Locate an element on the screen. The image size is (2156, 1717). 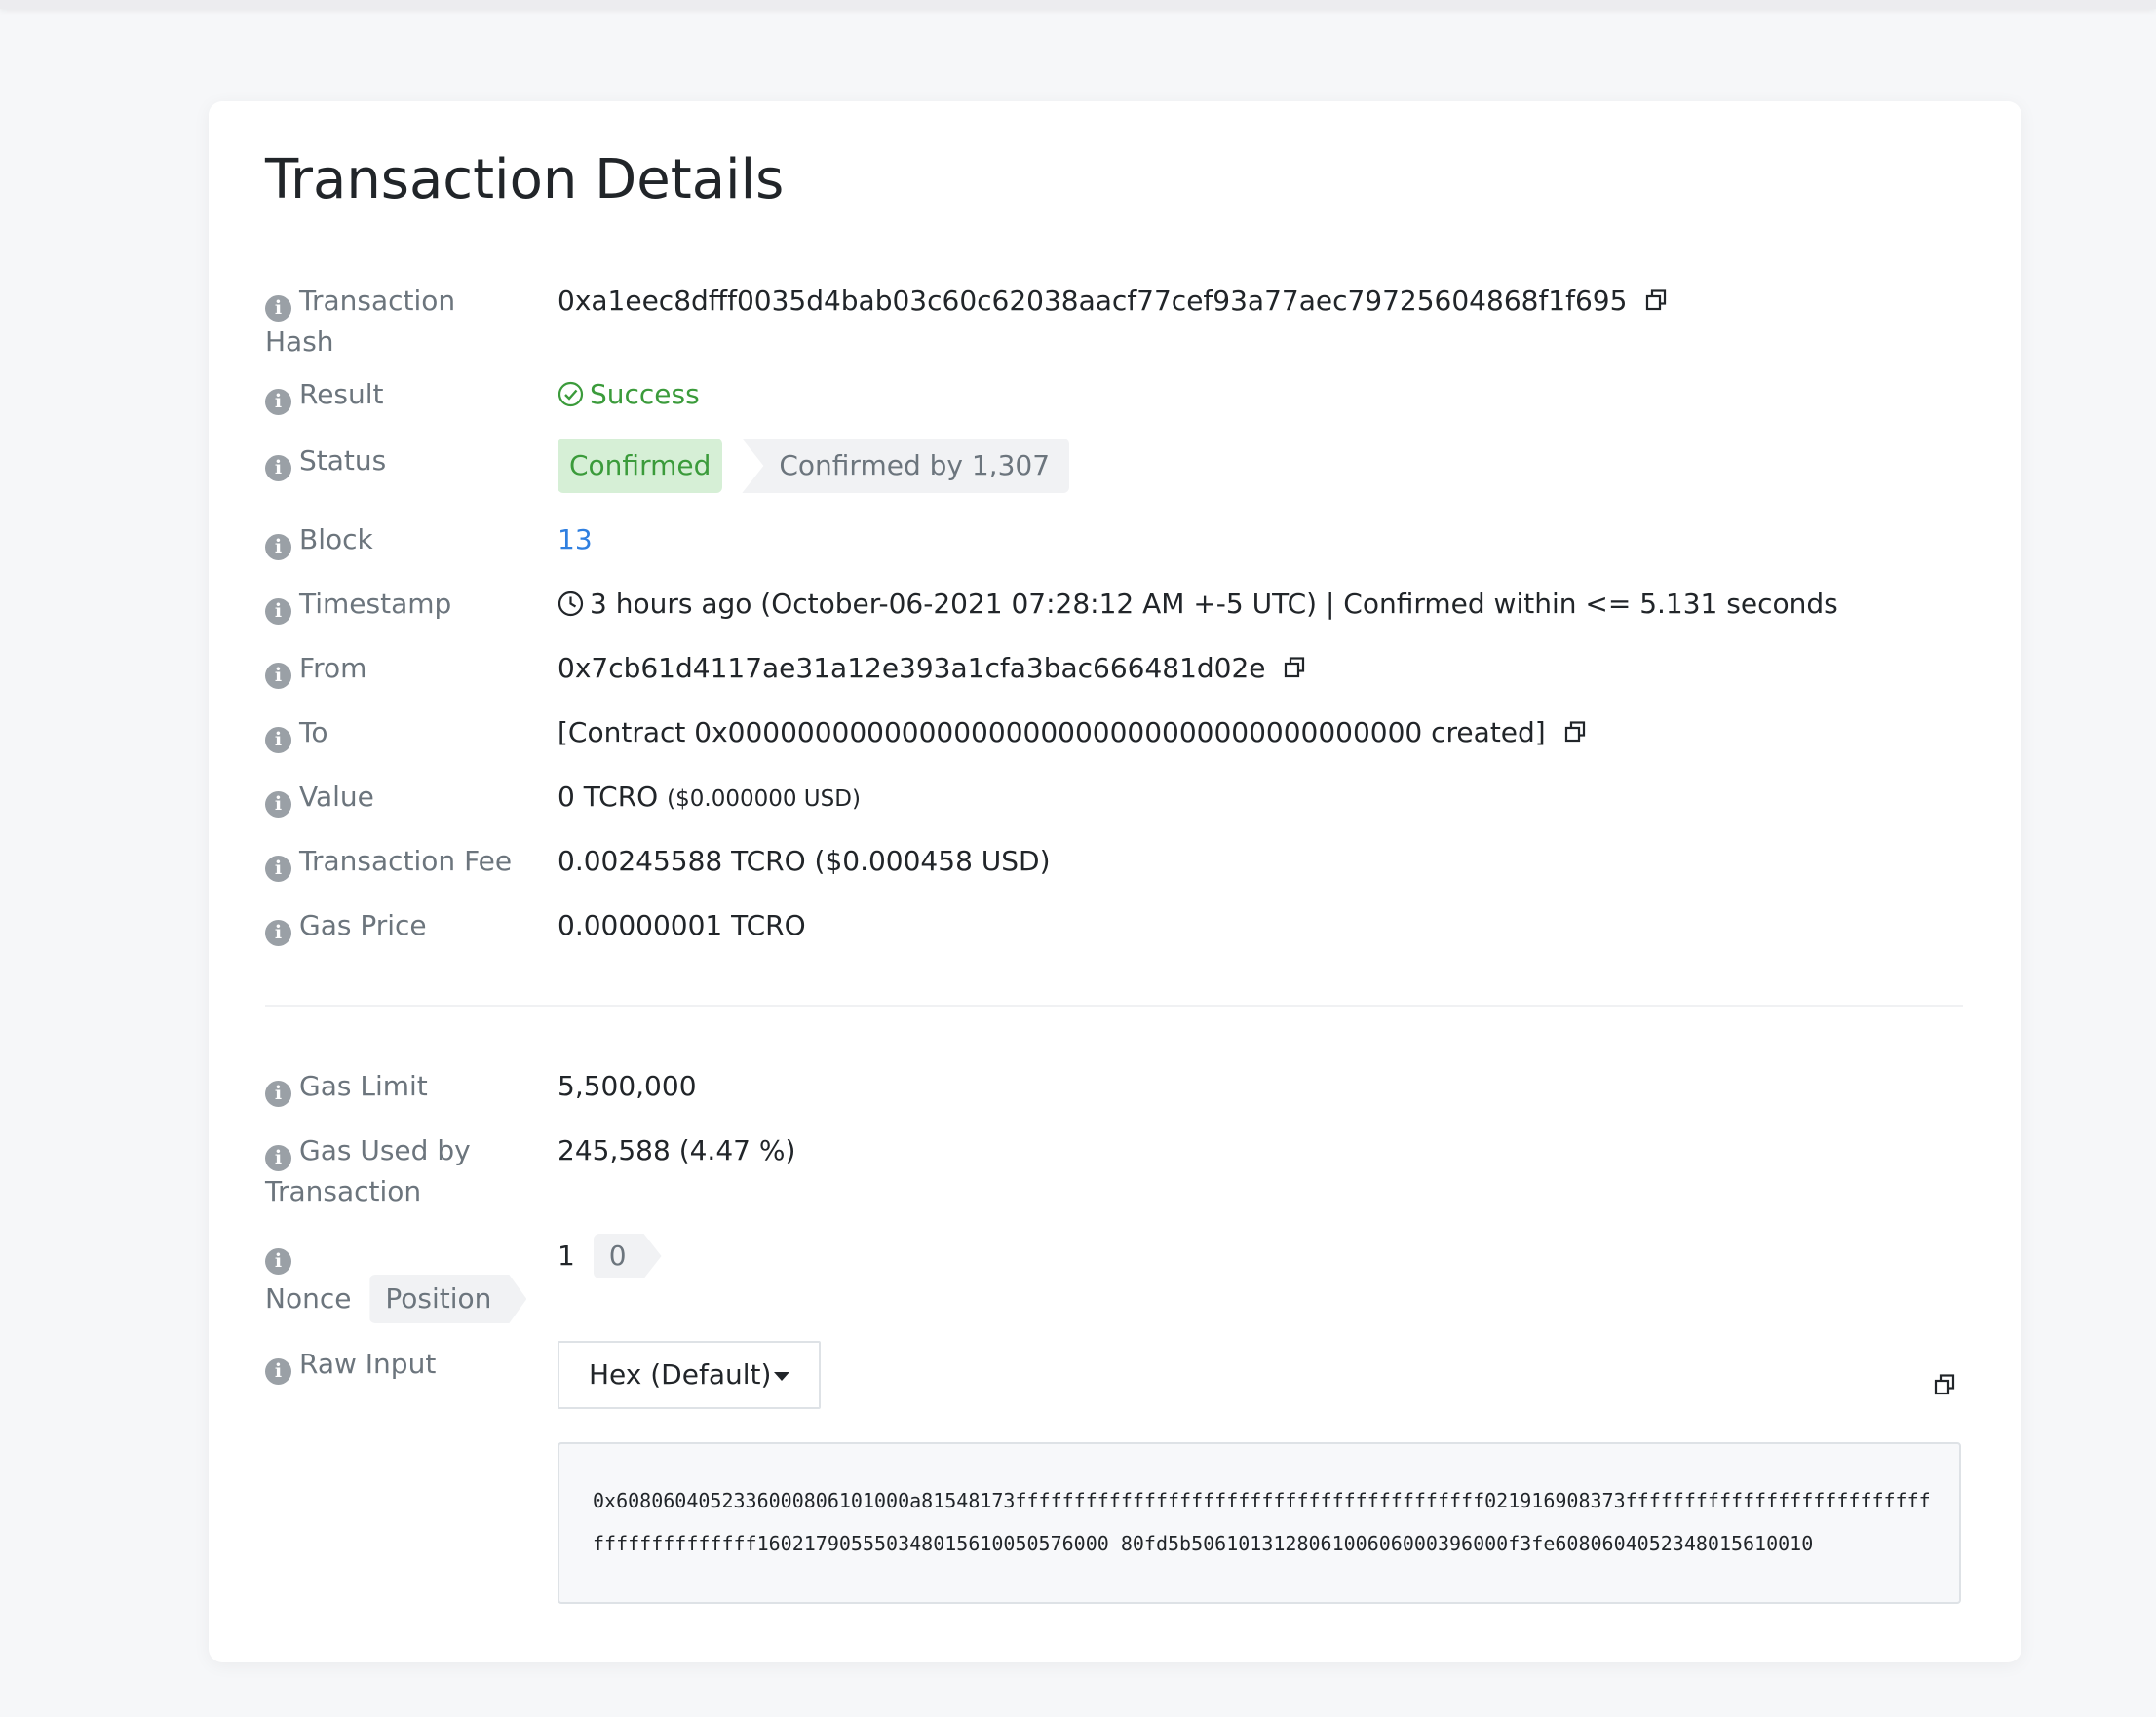
gas-used-value: 245,588 (4.47 %) is located at coordinates (677, 1150).